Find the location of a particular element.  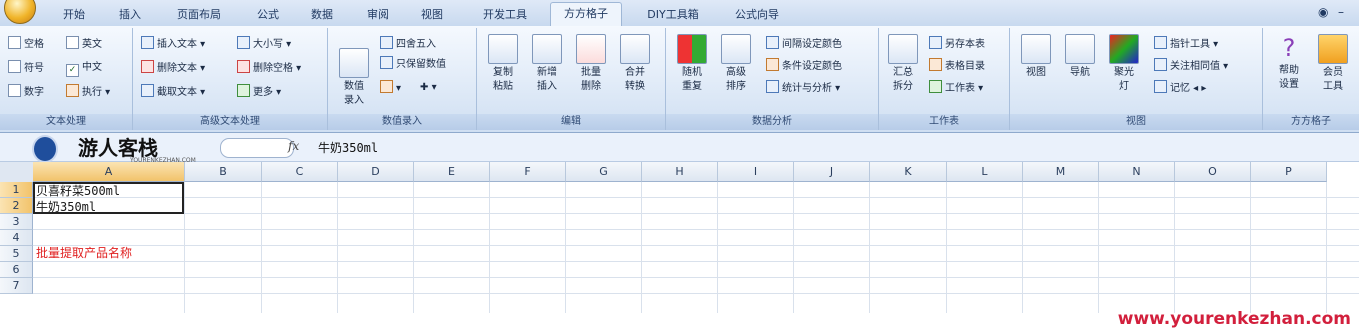

batch-delete-button: 批量 删除 is located at coordinates (591, 64).